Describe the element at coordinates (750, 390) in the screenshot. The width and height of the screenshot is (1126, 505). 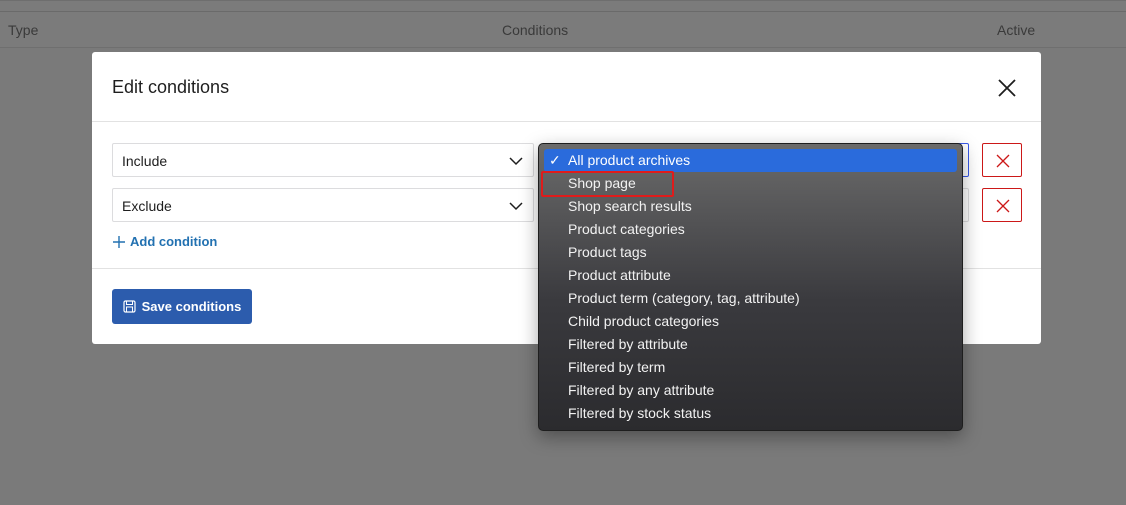
I see `dropdown-option: Filtered by any attribute` at that location.